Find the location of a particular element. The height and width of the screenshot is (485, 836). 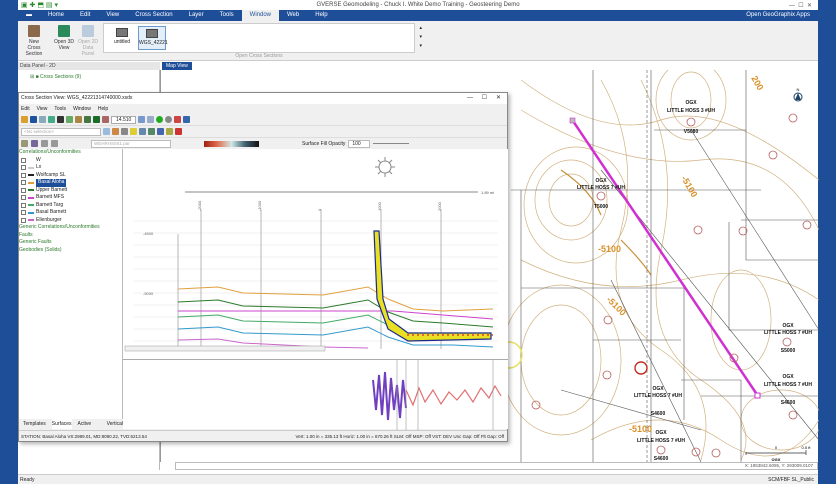

delete-icon is located at coordinates (178, 131).